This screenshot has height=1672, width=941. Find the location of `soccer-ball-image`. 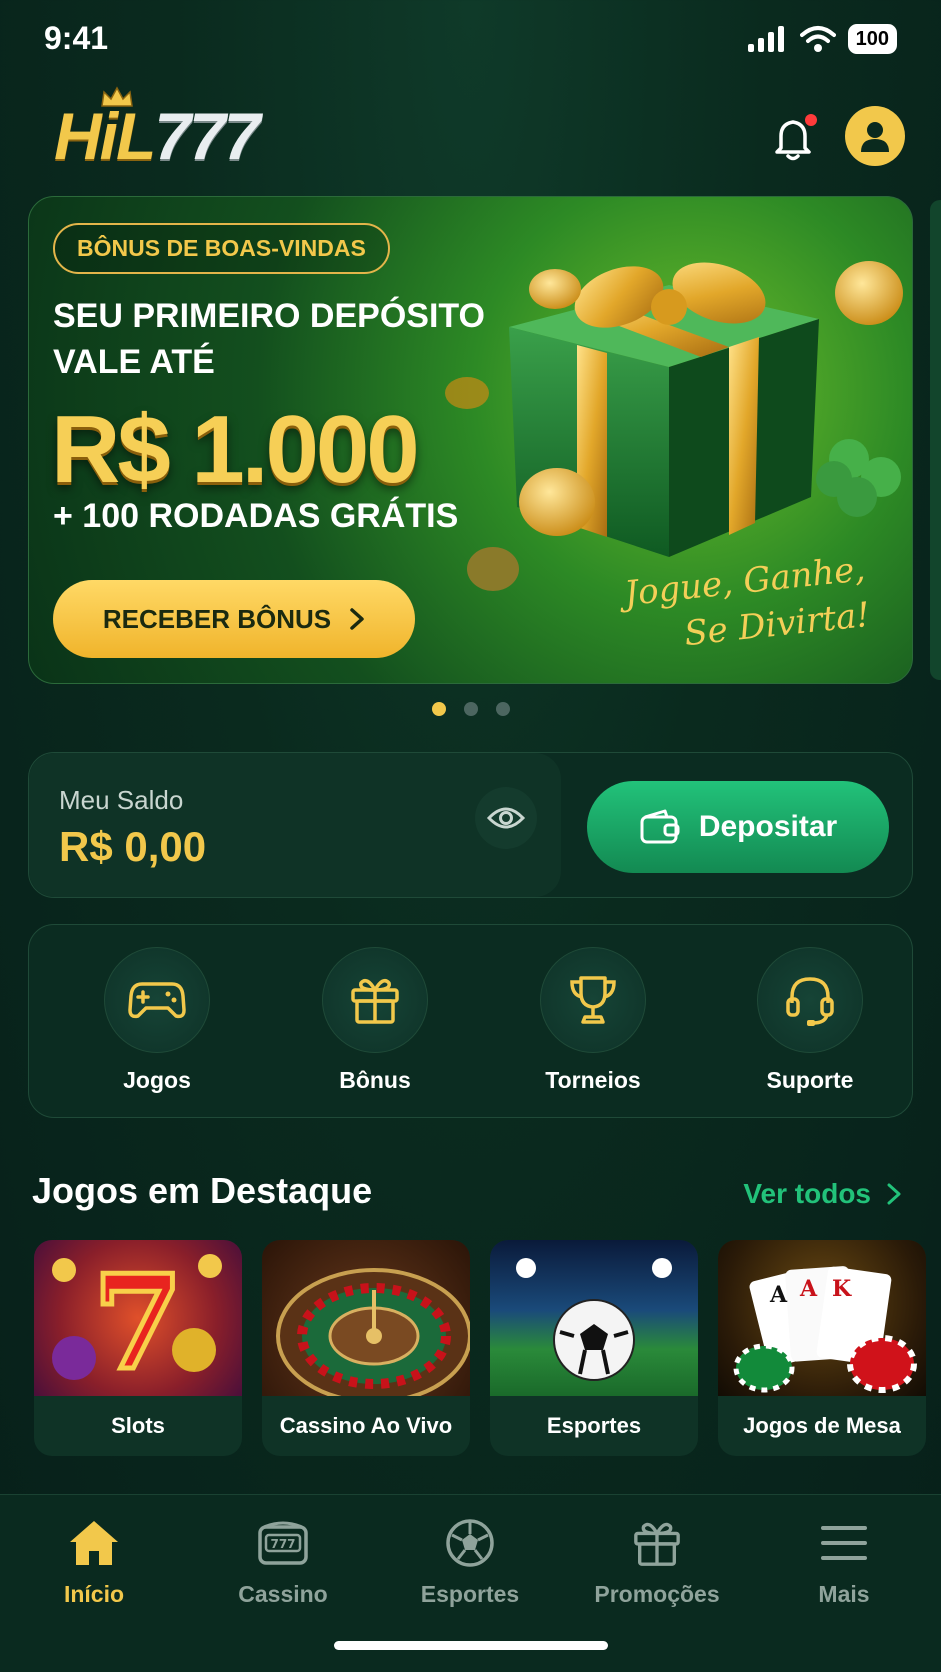

soccer-ball-image is located at coordinates (594, 1319).